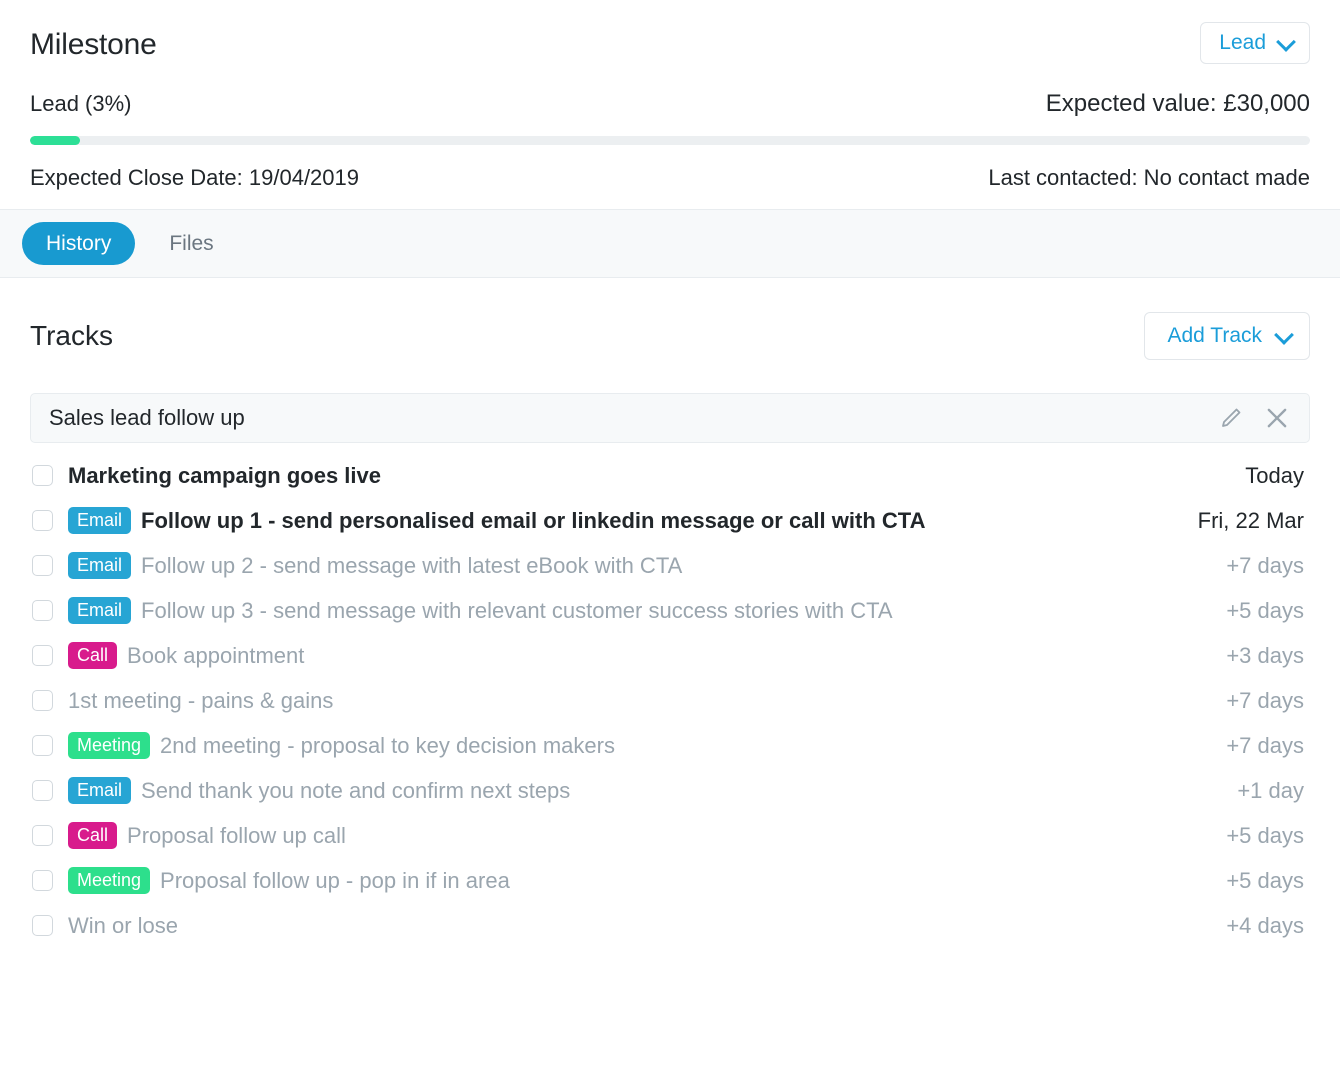  What do you see at coordinates (147, 417) in the screenshot?
I see `track-name: Sales lead follow up` at bounding box center [147, 417].